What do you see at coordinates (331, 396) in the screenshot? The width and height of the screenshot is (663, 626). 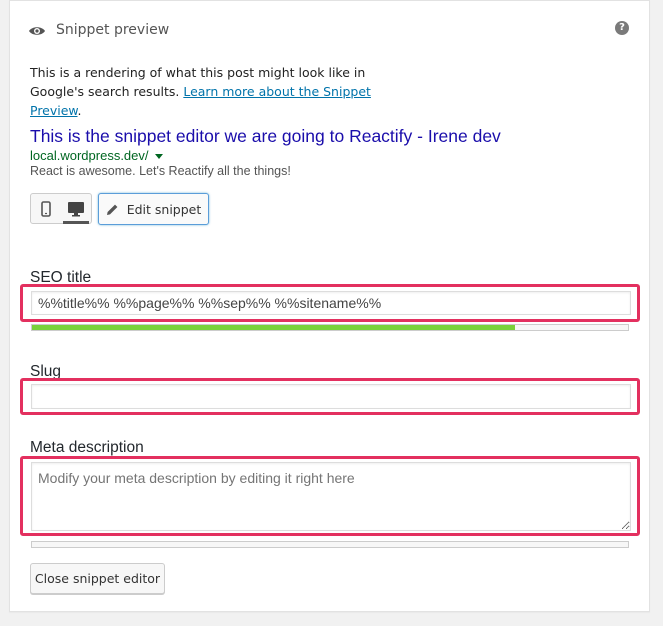 I see `slug-input` at bounding box center [331, 396].